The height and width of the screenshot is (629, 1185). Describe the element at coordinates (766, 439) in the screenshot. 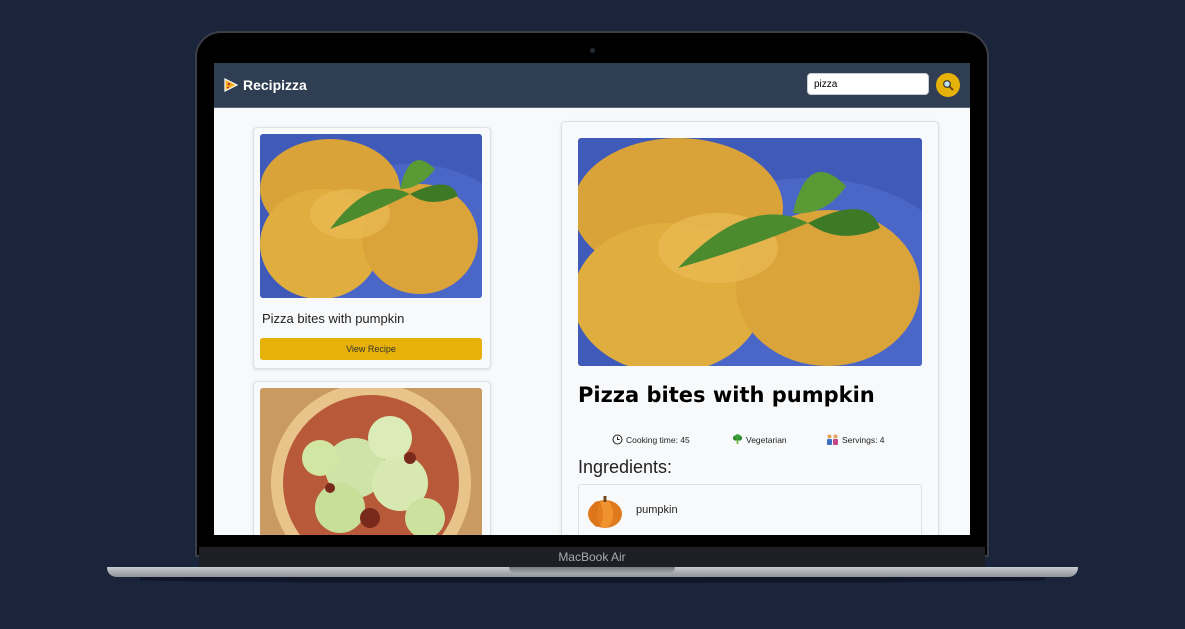

I see `diet-label: Vegetarian` at that location.